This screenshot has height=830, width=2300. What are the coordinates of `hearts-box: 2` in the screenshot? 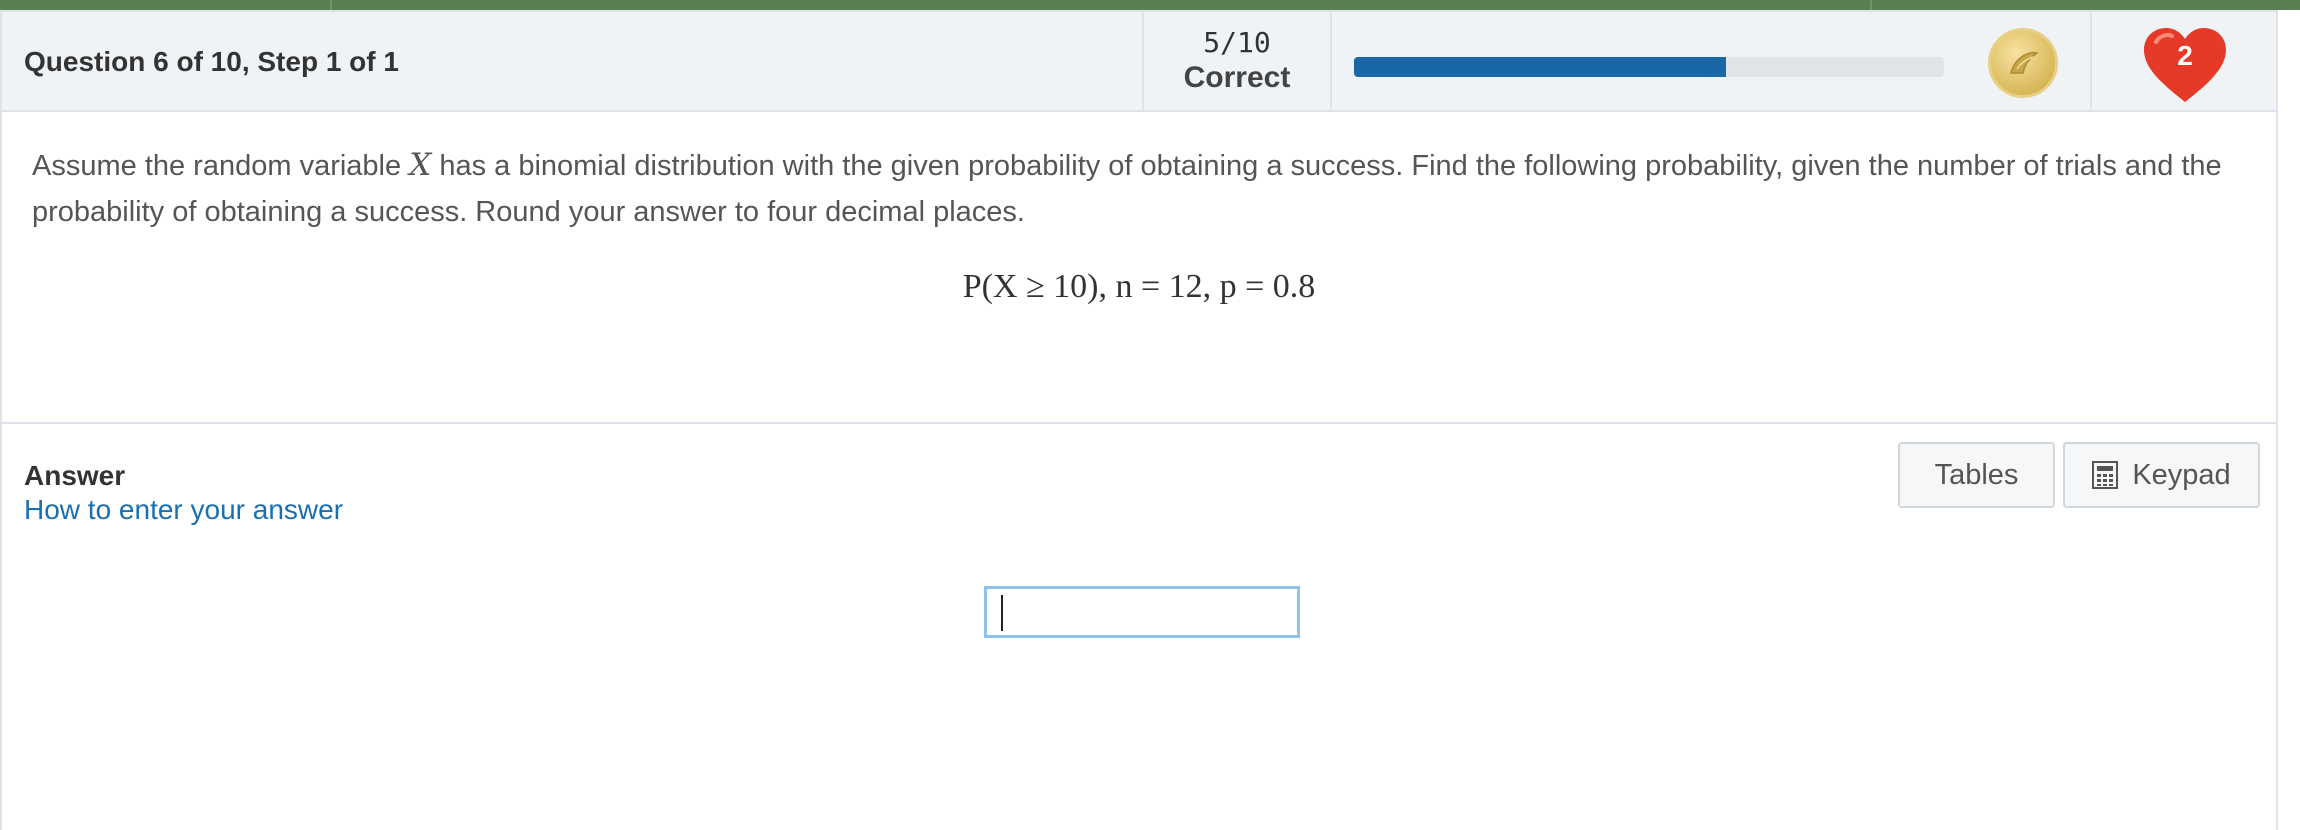 It's located at (2184, 62).